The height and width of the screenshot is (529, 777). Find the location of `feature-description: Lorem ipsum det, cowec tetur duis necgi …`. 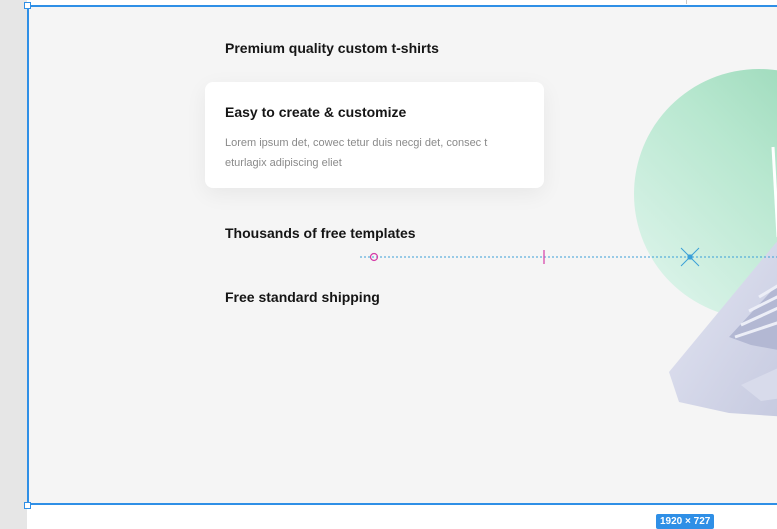

feature-description: Lorem ipsum det, cowec tetur duis necgi … is located at coordinates (356, 153).